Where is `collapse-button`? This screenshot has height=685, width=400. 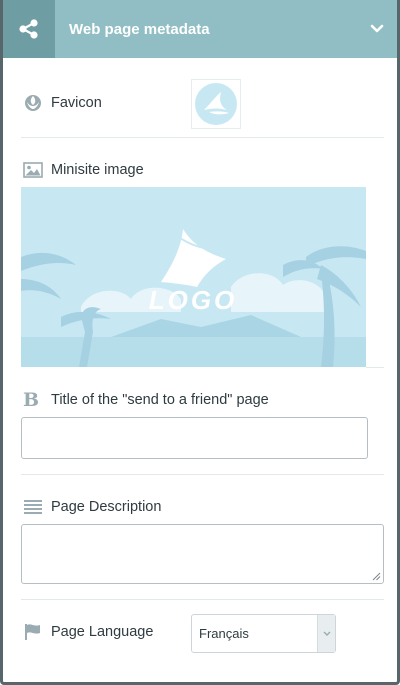
collapse-button is located at coordinates (377, 29).